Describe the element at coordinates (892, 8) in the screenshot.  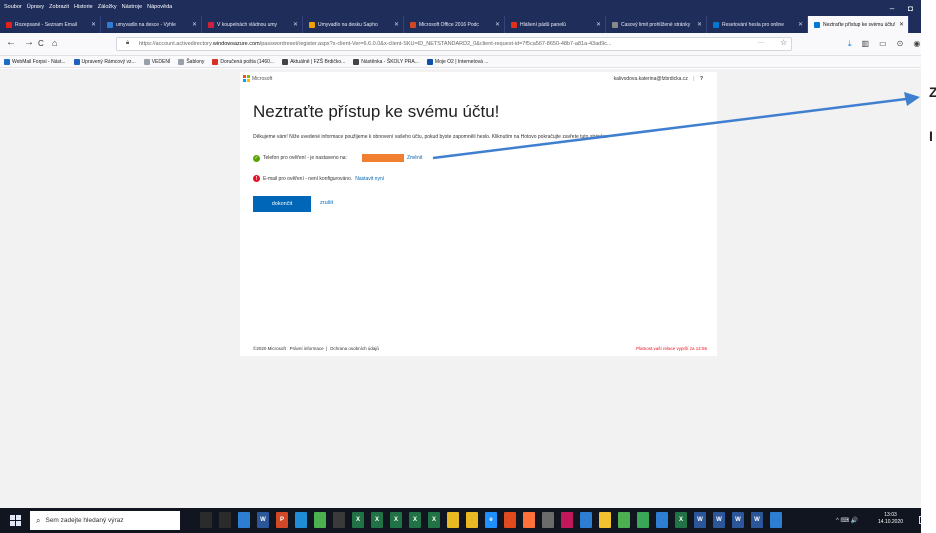
I see `minimize-button: –` at that location.